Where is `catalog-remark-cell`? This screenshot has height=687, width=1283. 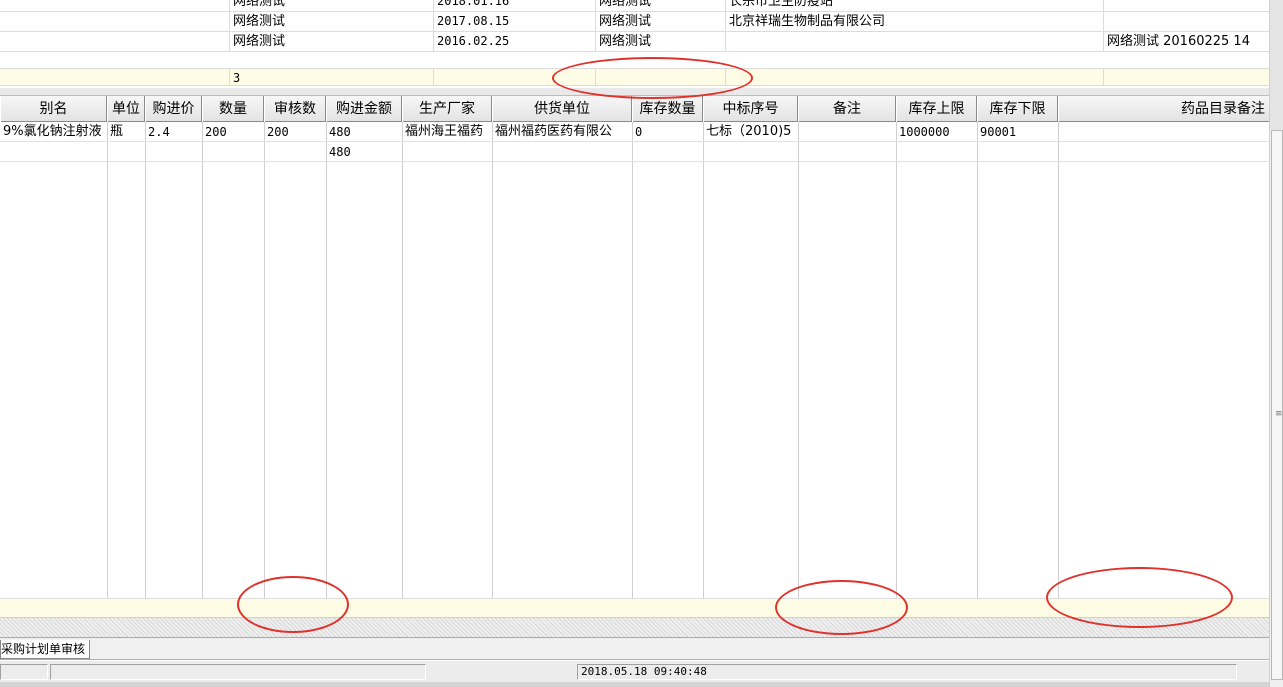
catalog-remark-cell is located at coordinates (1163, 132).